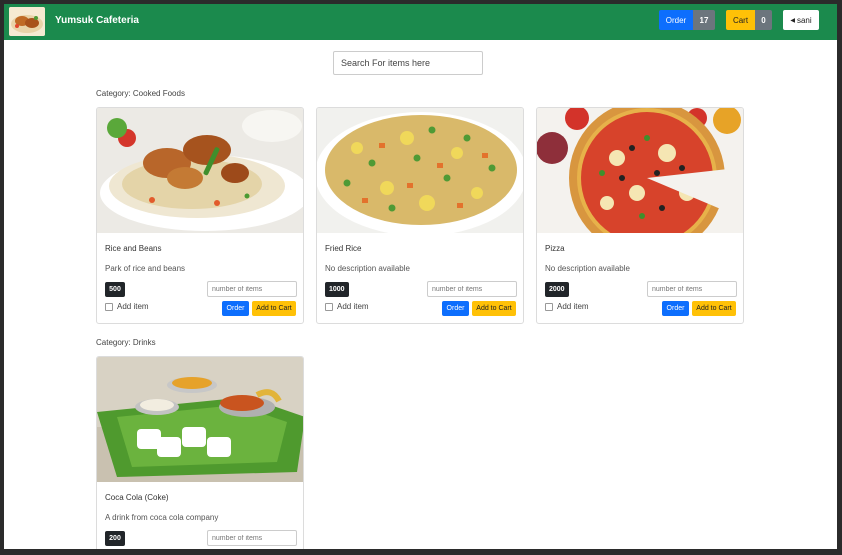 This screenshot has height=555, width=842. Describe the element at coordinates (133, 248) in the screenshot. I see `product-name: Rice and Beans` at that location.